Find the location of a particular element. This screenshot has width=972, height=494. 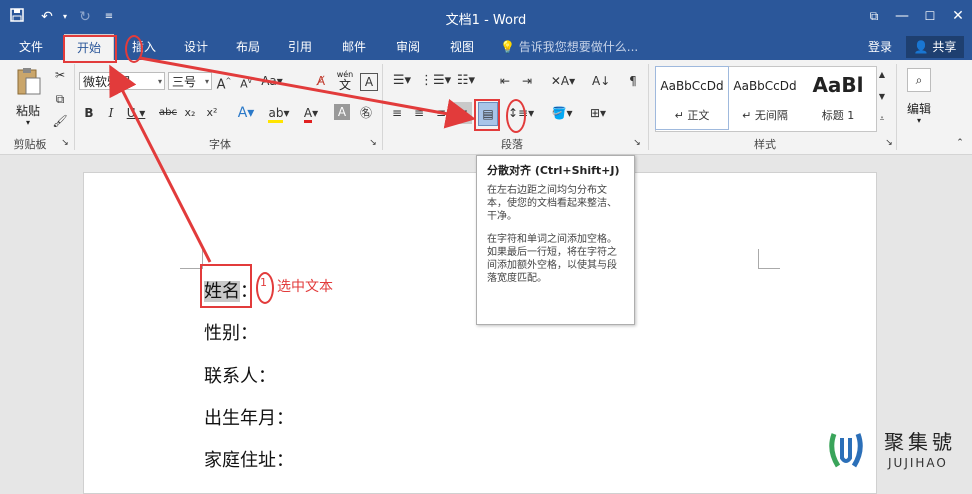

maximize-button: ☐ is located at coordinates (930, 16).